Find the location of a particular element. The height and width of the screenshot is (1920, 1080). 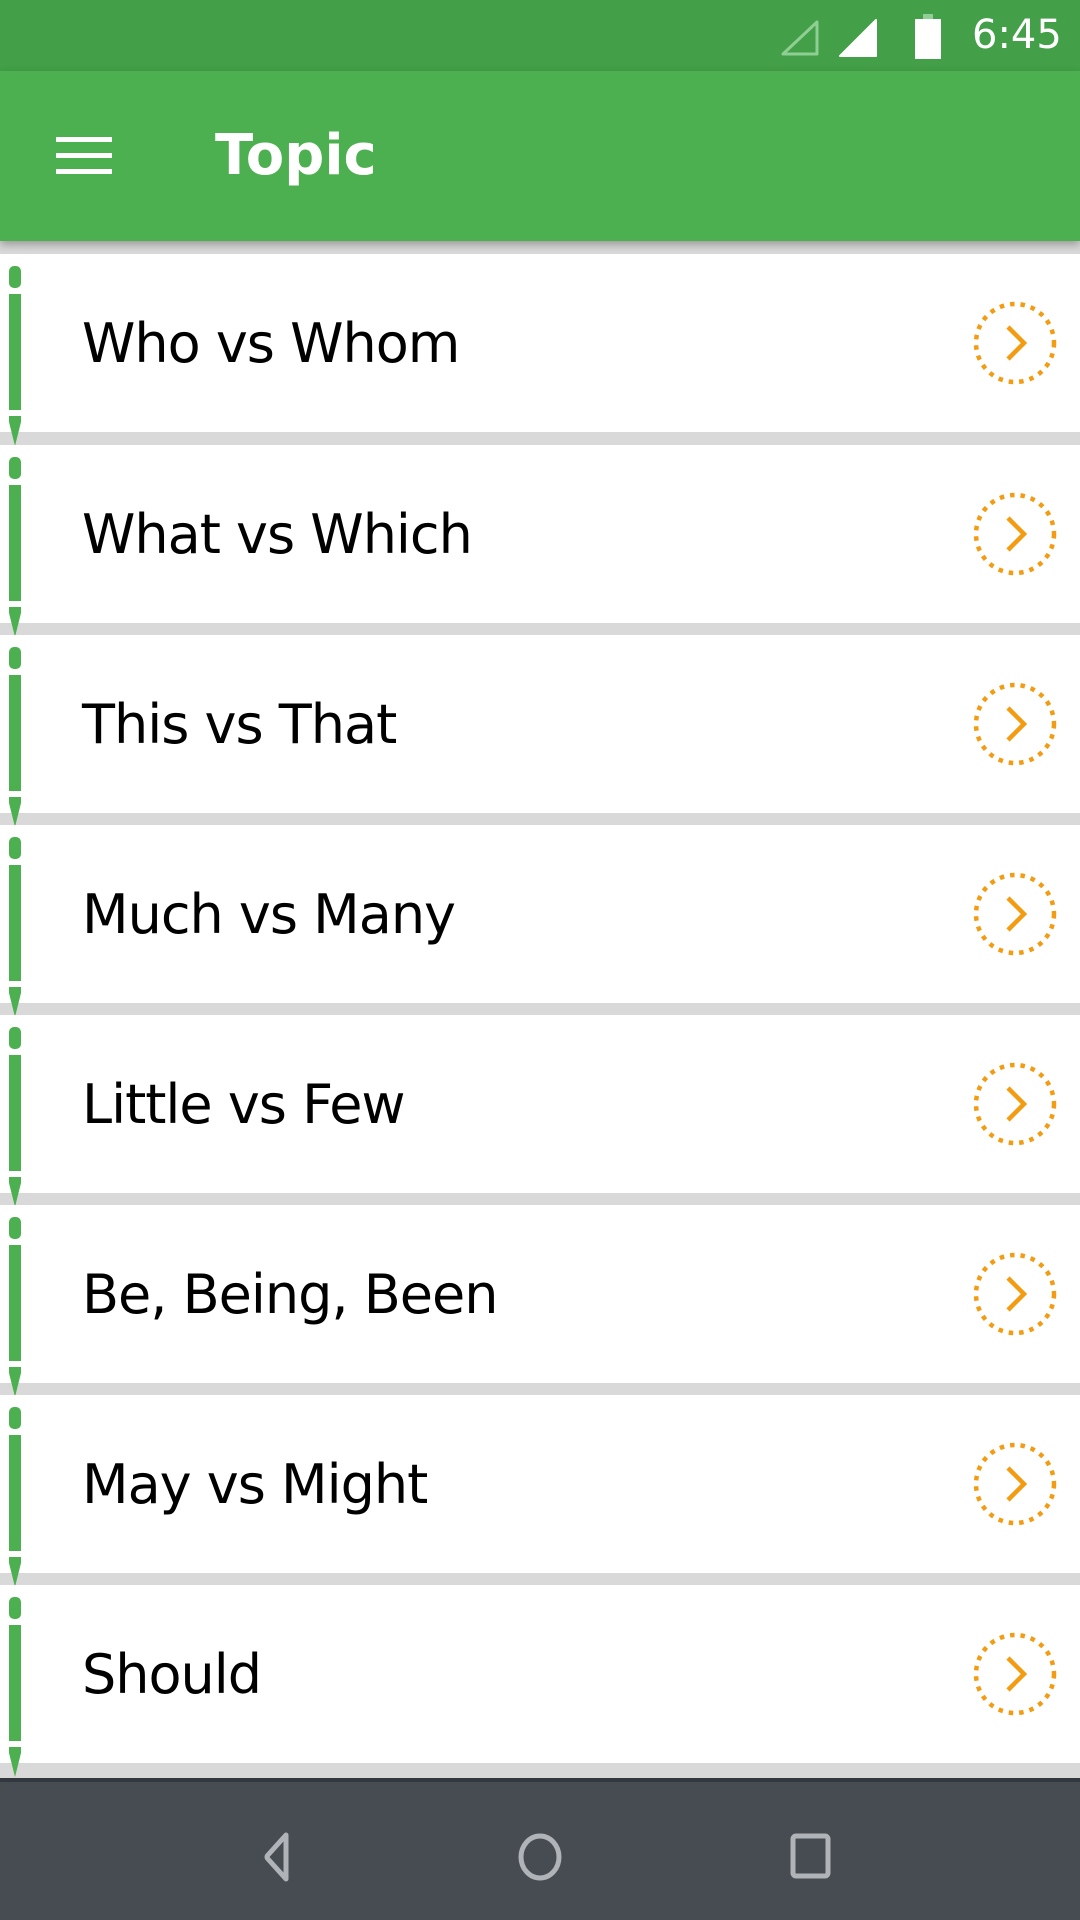

signal-full-icon is located at coordinates (858, 38).